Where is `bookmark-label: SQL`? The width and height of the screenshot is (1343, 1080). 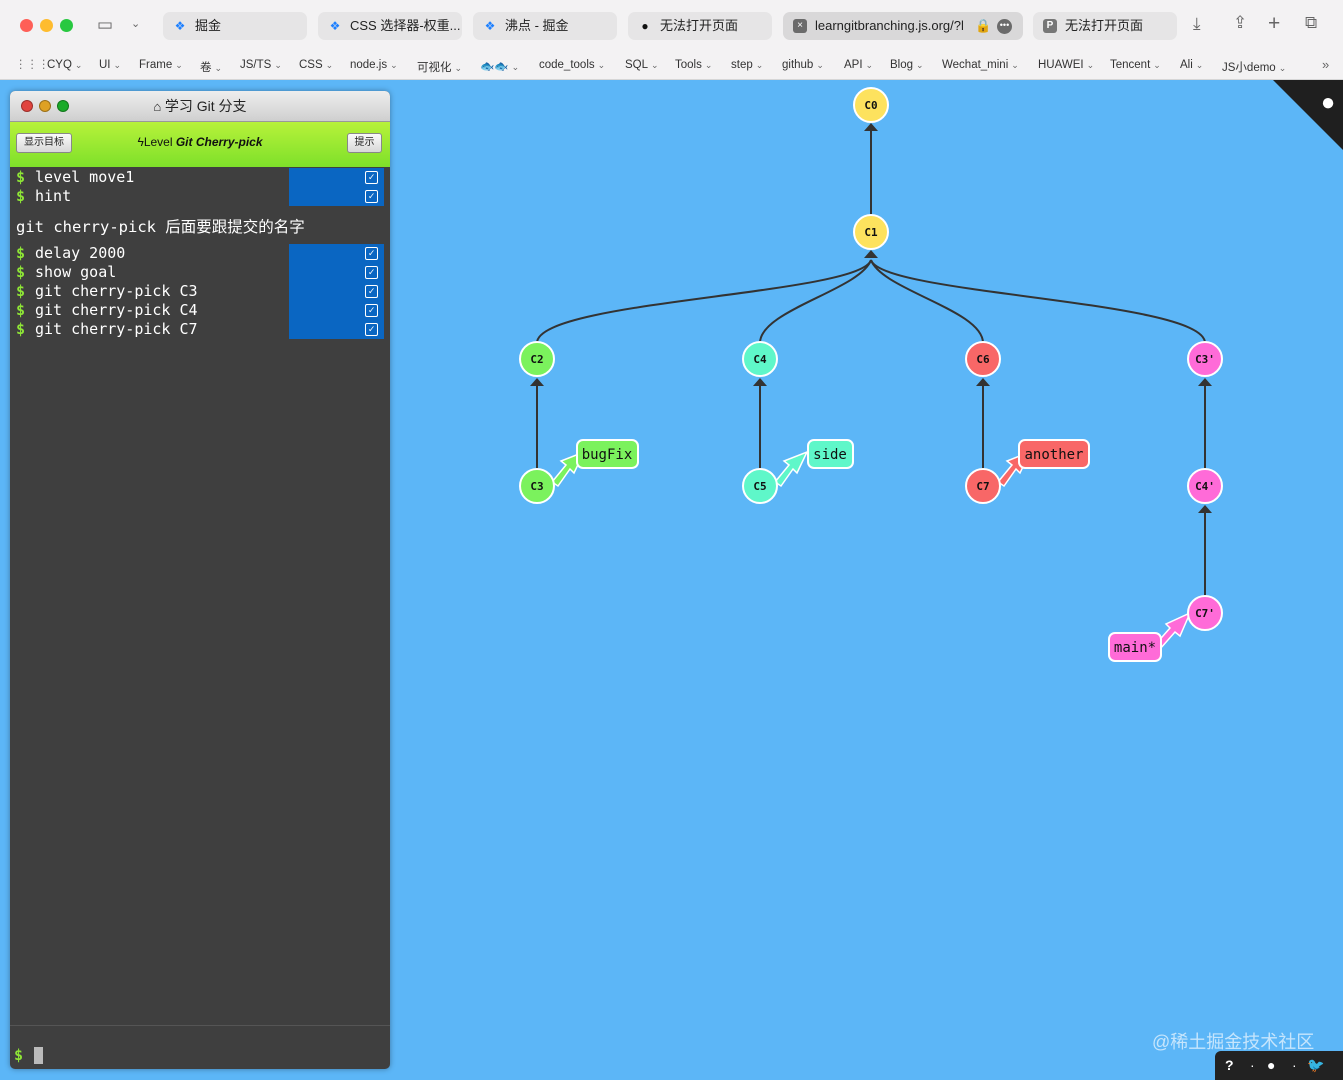 bookmark-label: SQL is located at coordinates (637, 65).